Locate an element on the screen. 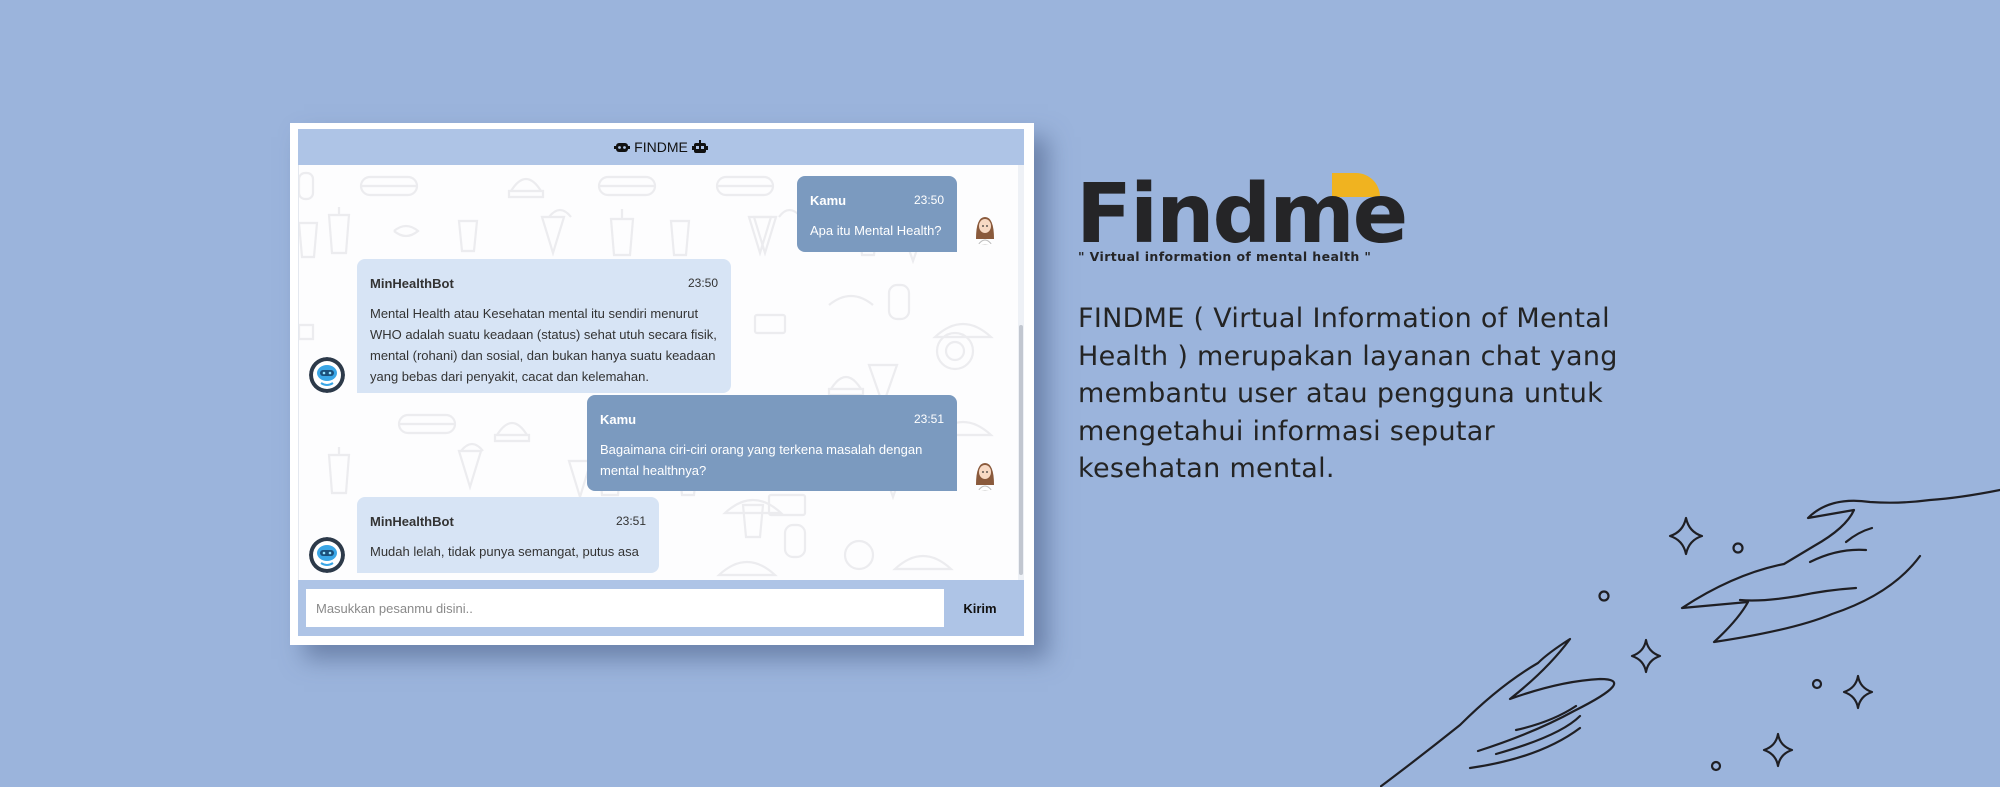 This screenshot has height=787, width=2000. send-button: Kirim is located at coordinates (980, 608).